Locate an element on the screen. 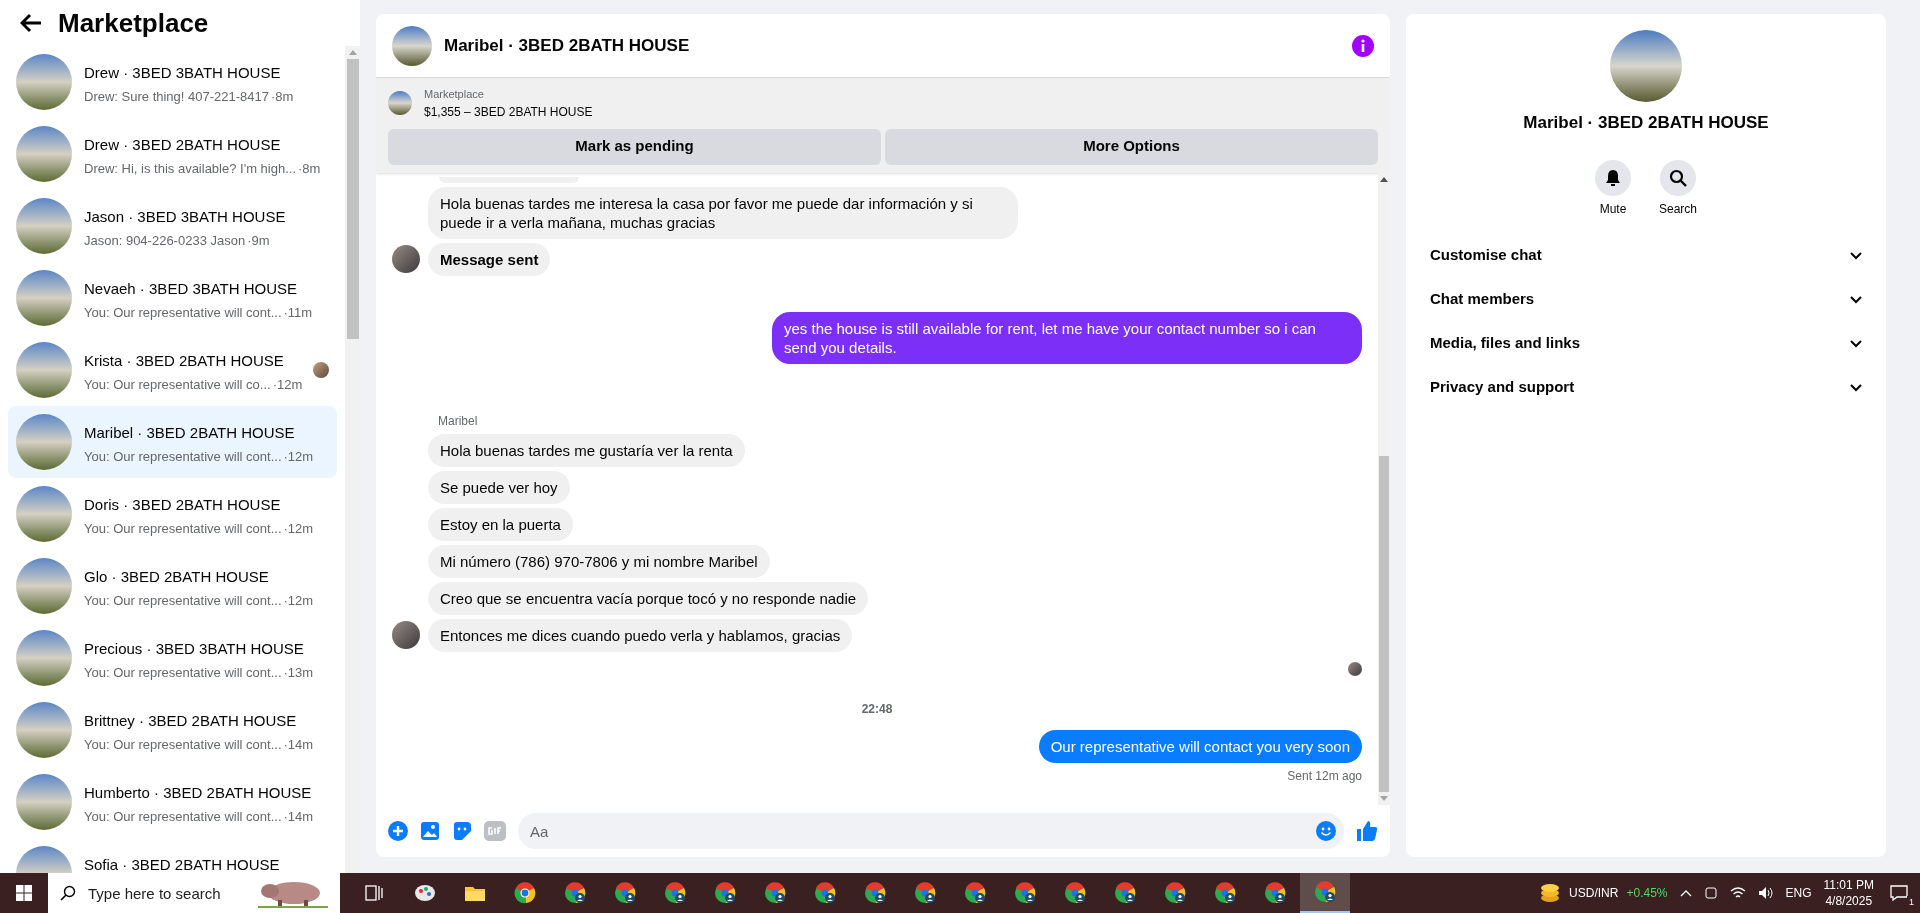  conversation-item: Nevaeh · 3BED 3BATH HOUSE You: Our representative will cont...·11m is located at coordinates (172, 298).